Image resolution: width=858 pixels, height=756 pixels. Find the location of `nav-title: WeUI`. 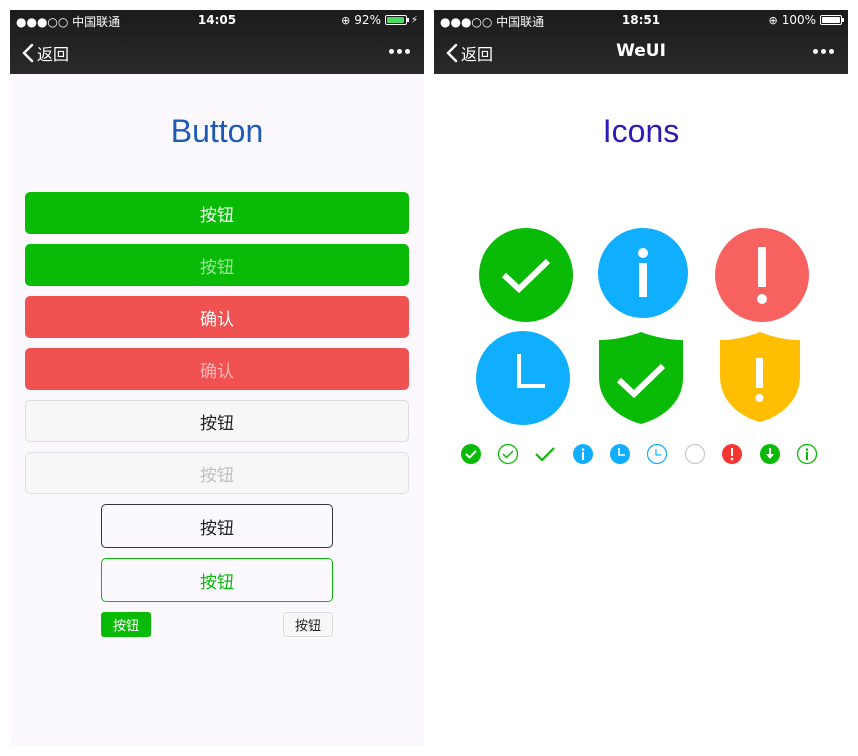

nav-title: WeUI is located at coordinates (641, 51).